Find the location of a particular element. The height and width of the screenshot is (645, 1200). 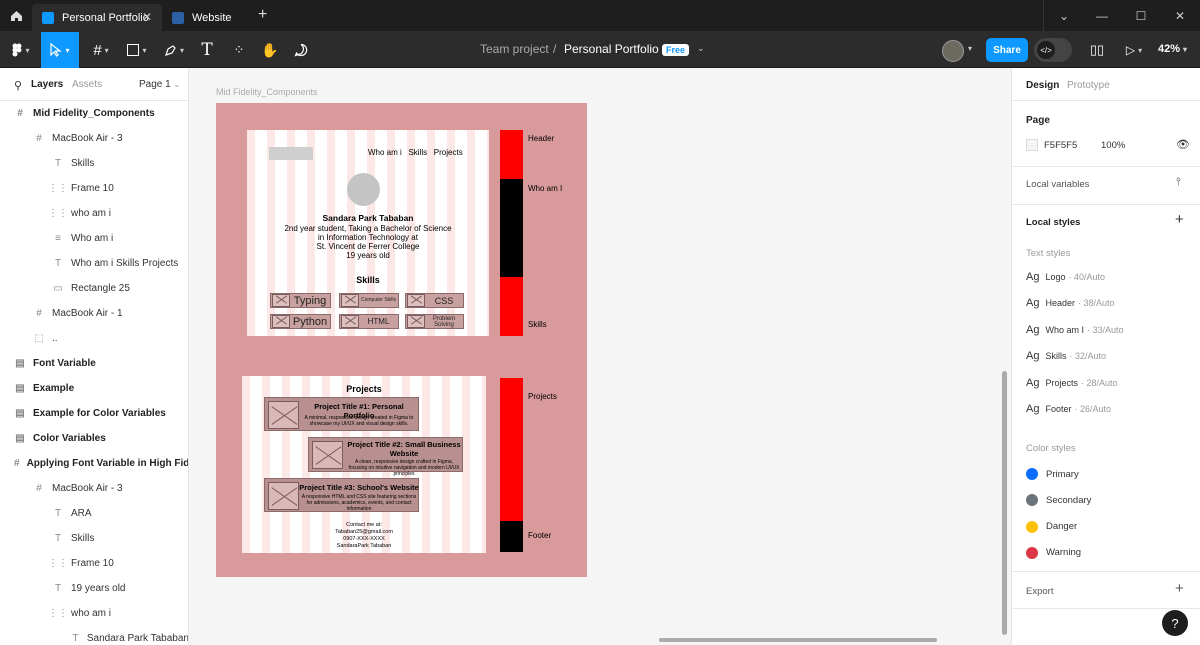

zoom-level: 42% ▾ is located at coordinates (1172, 49).